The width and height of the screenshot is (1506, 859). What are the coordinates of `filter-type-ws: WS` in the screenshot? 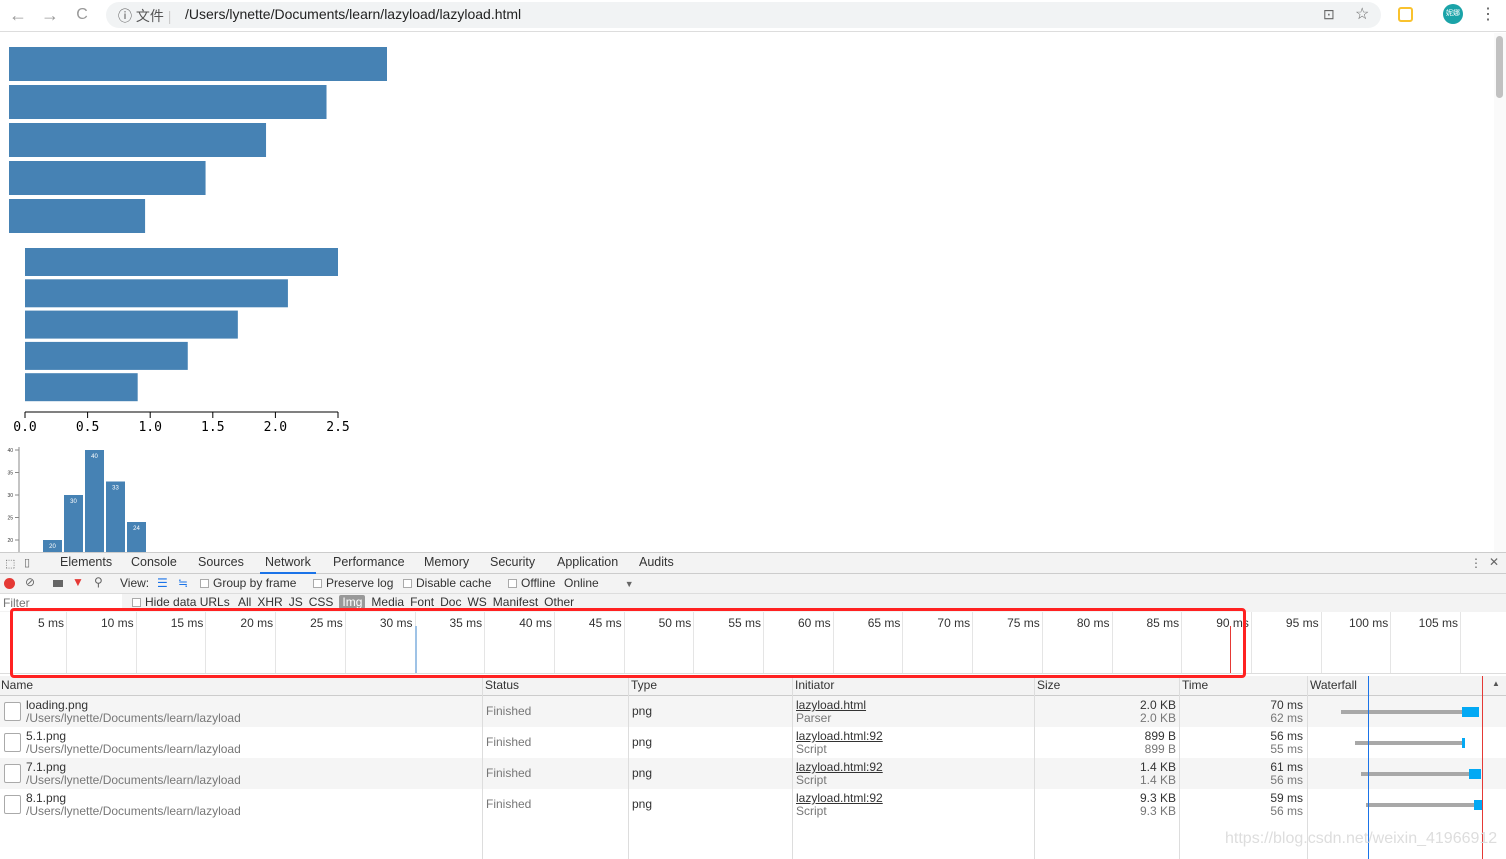 It's located at (476, 602).